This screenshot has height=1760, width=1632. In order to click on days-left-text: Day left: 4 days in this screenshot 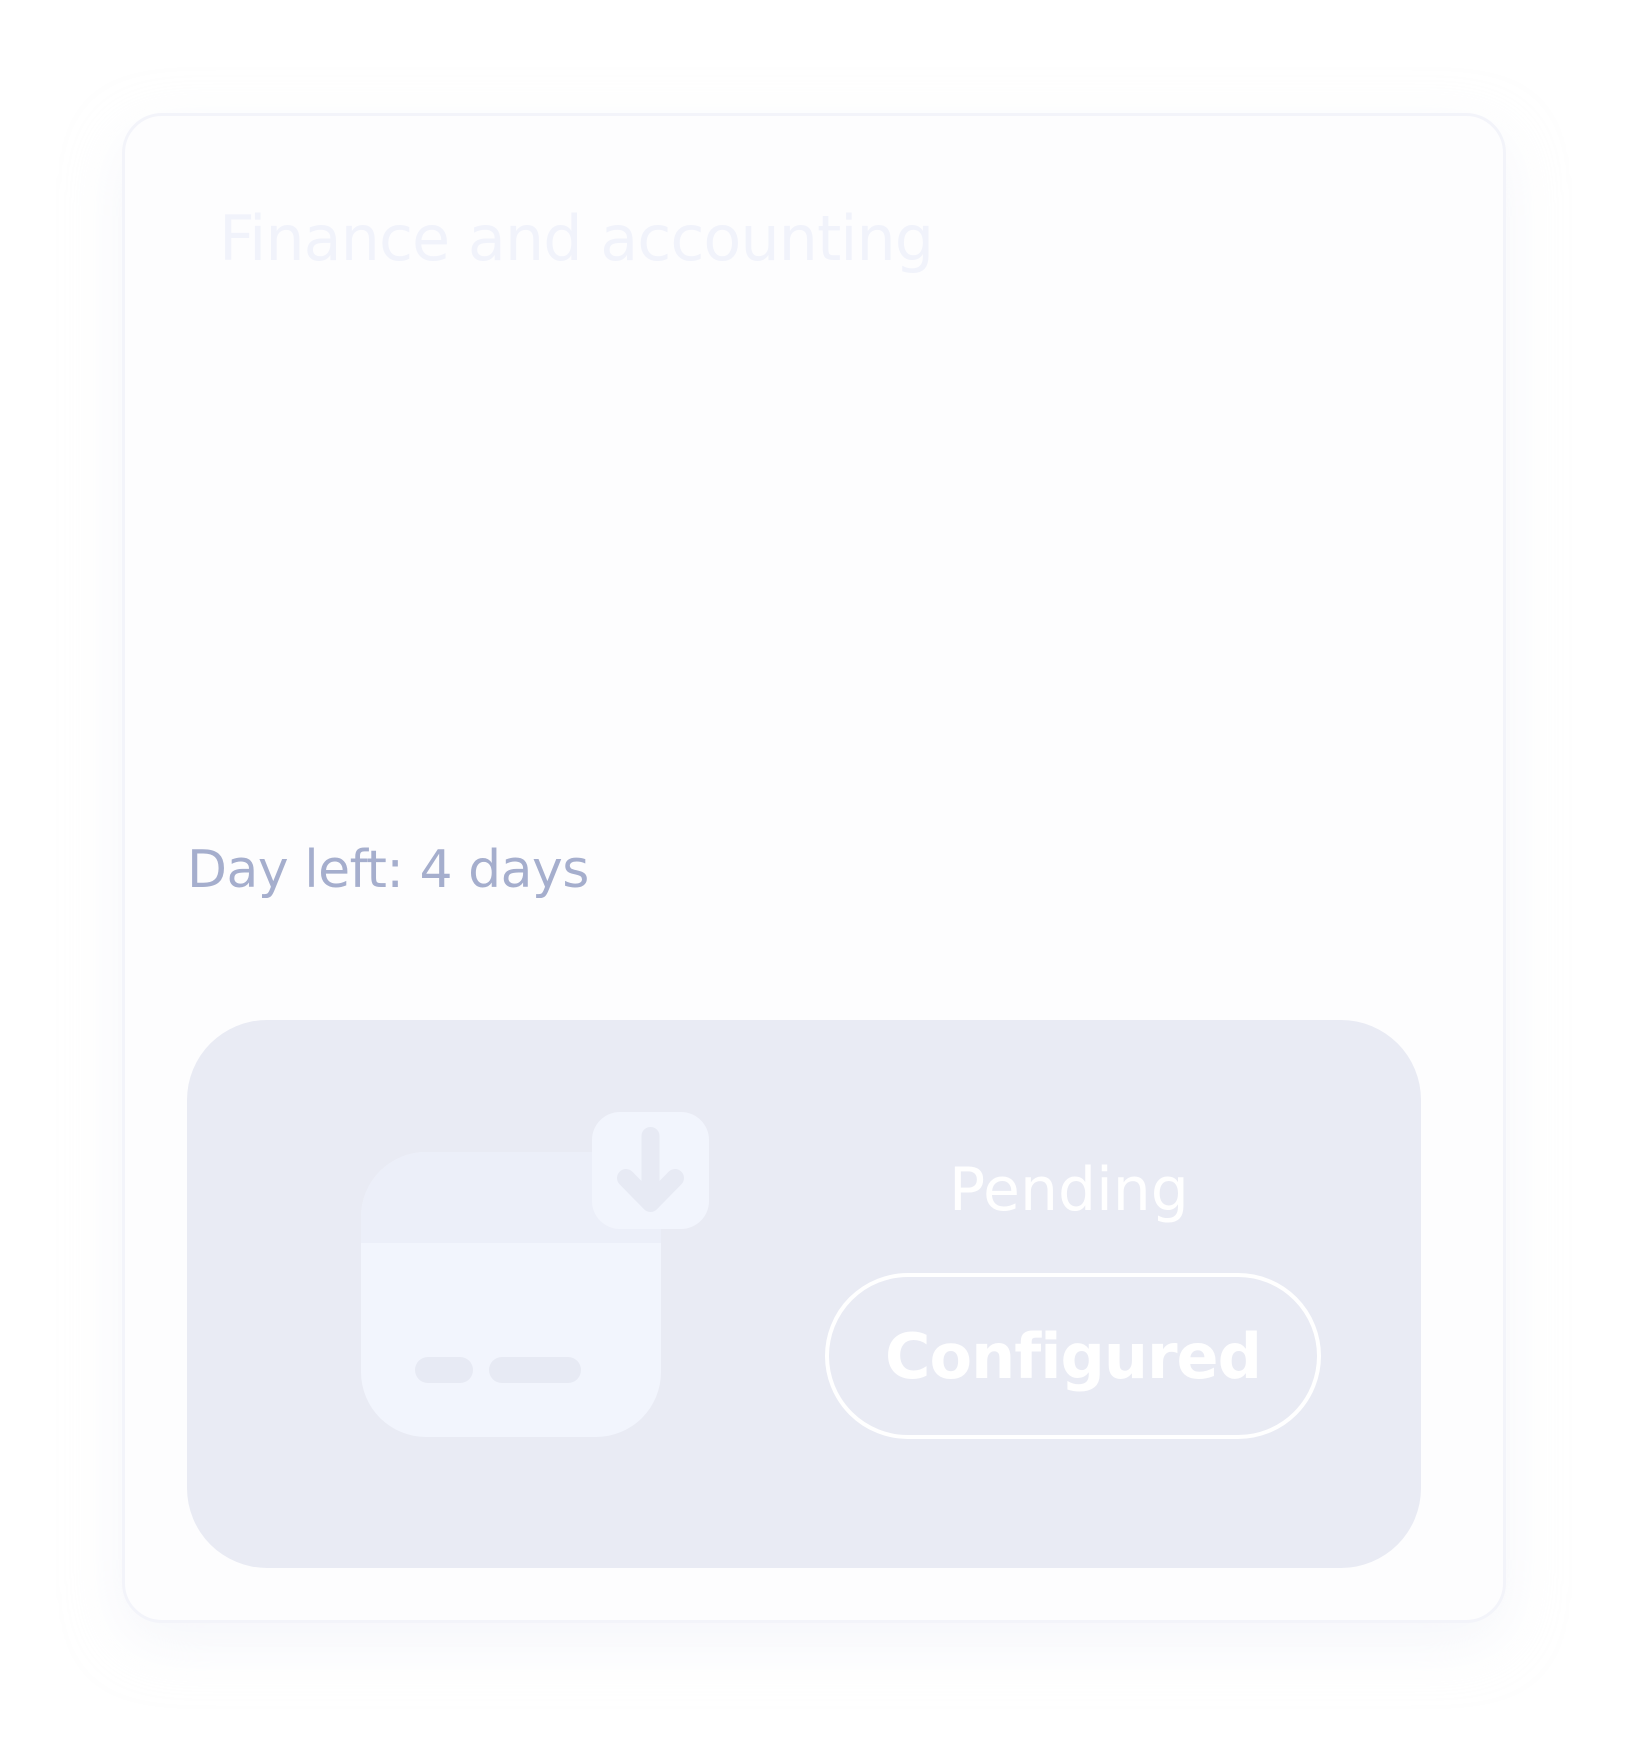, I will do `click(388, 870)`.